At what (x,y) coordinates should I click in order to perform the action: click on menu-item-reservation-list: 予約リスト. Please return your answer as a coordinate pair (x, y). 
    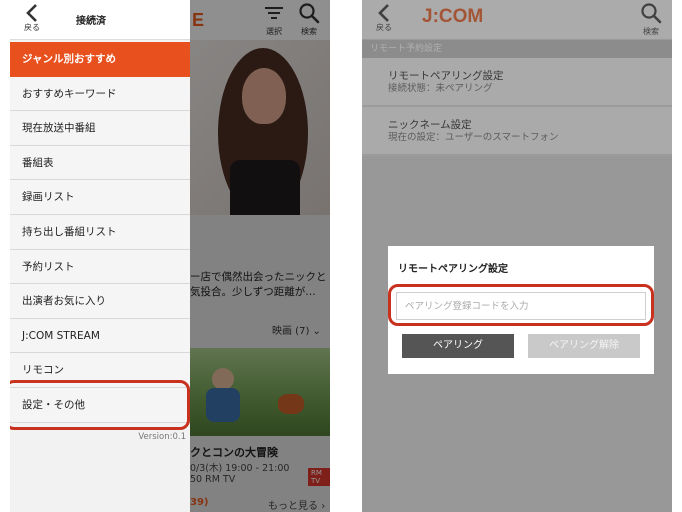
    Looking at the image, I should click on (100, 267).